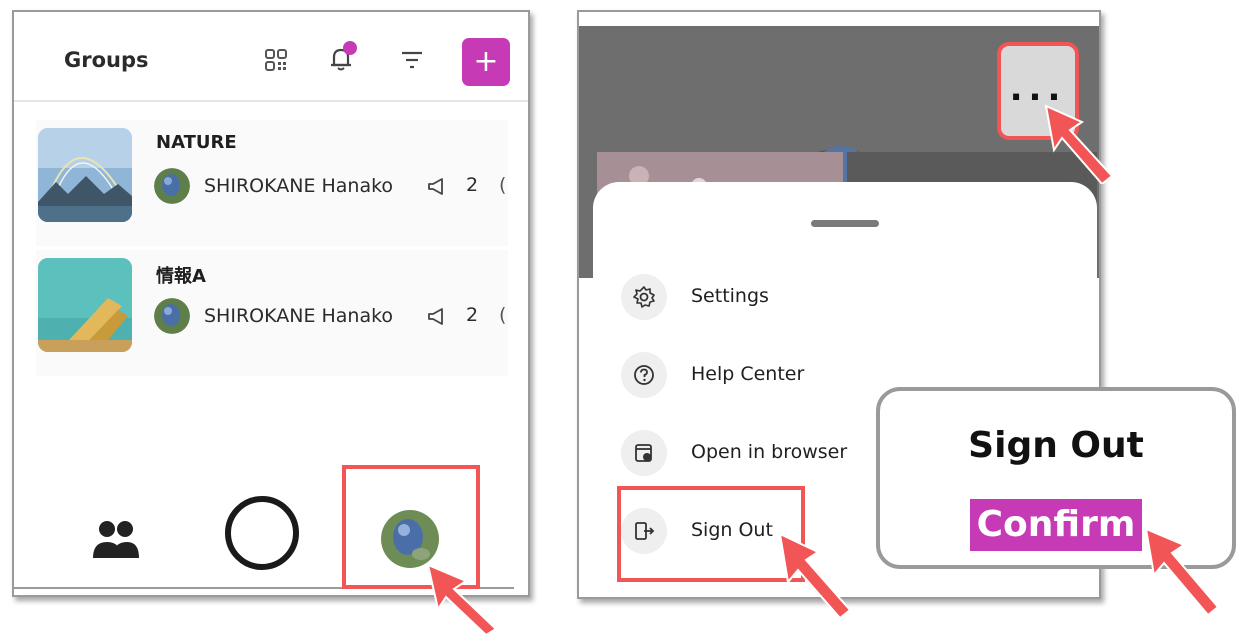 Image resolution: width=1238 pixels, height=635 pixels. Describe the element at coordinates (769, 452) in the screenshot. I see `menu-item-label: Open in browser` at that location.